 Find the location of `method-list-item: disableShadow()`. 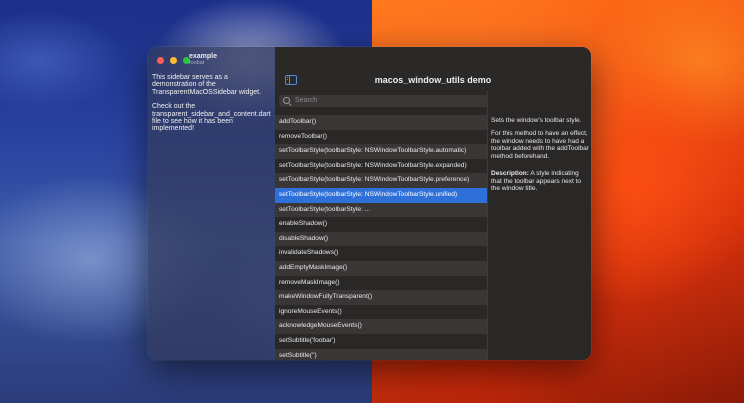

method-list-item: disableShadow() is located at coordinates (381, 239).